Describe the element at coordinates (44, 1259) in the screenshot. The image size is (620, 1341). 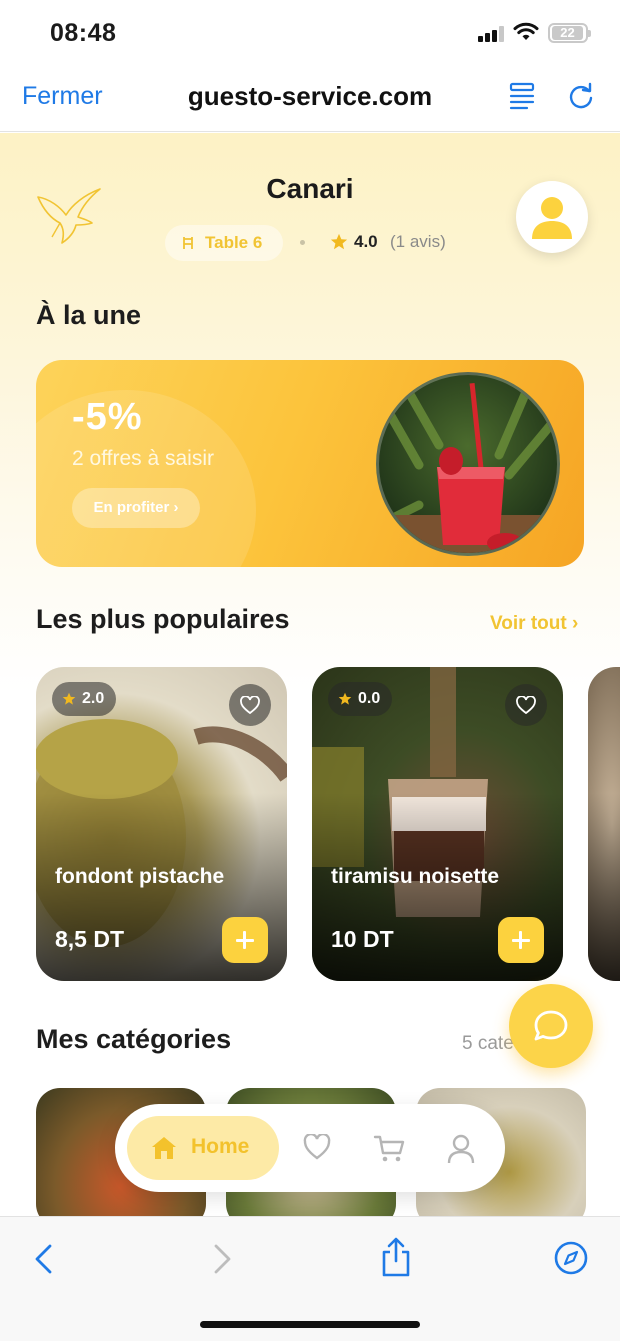
I see `back-chevron-icon` at that location.